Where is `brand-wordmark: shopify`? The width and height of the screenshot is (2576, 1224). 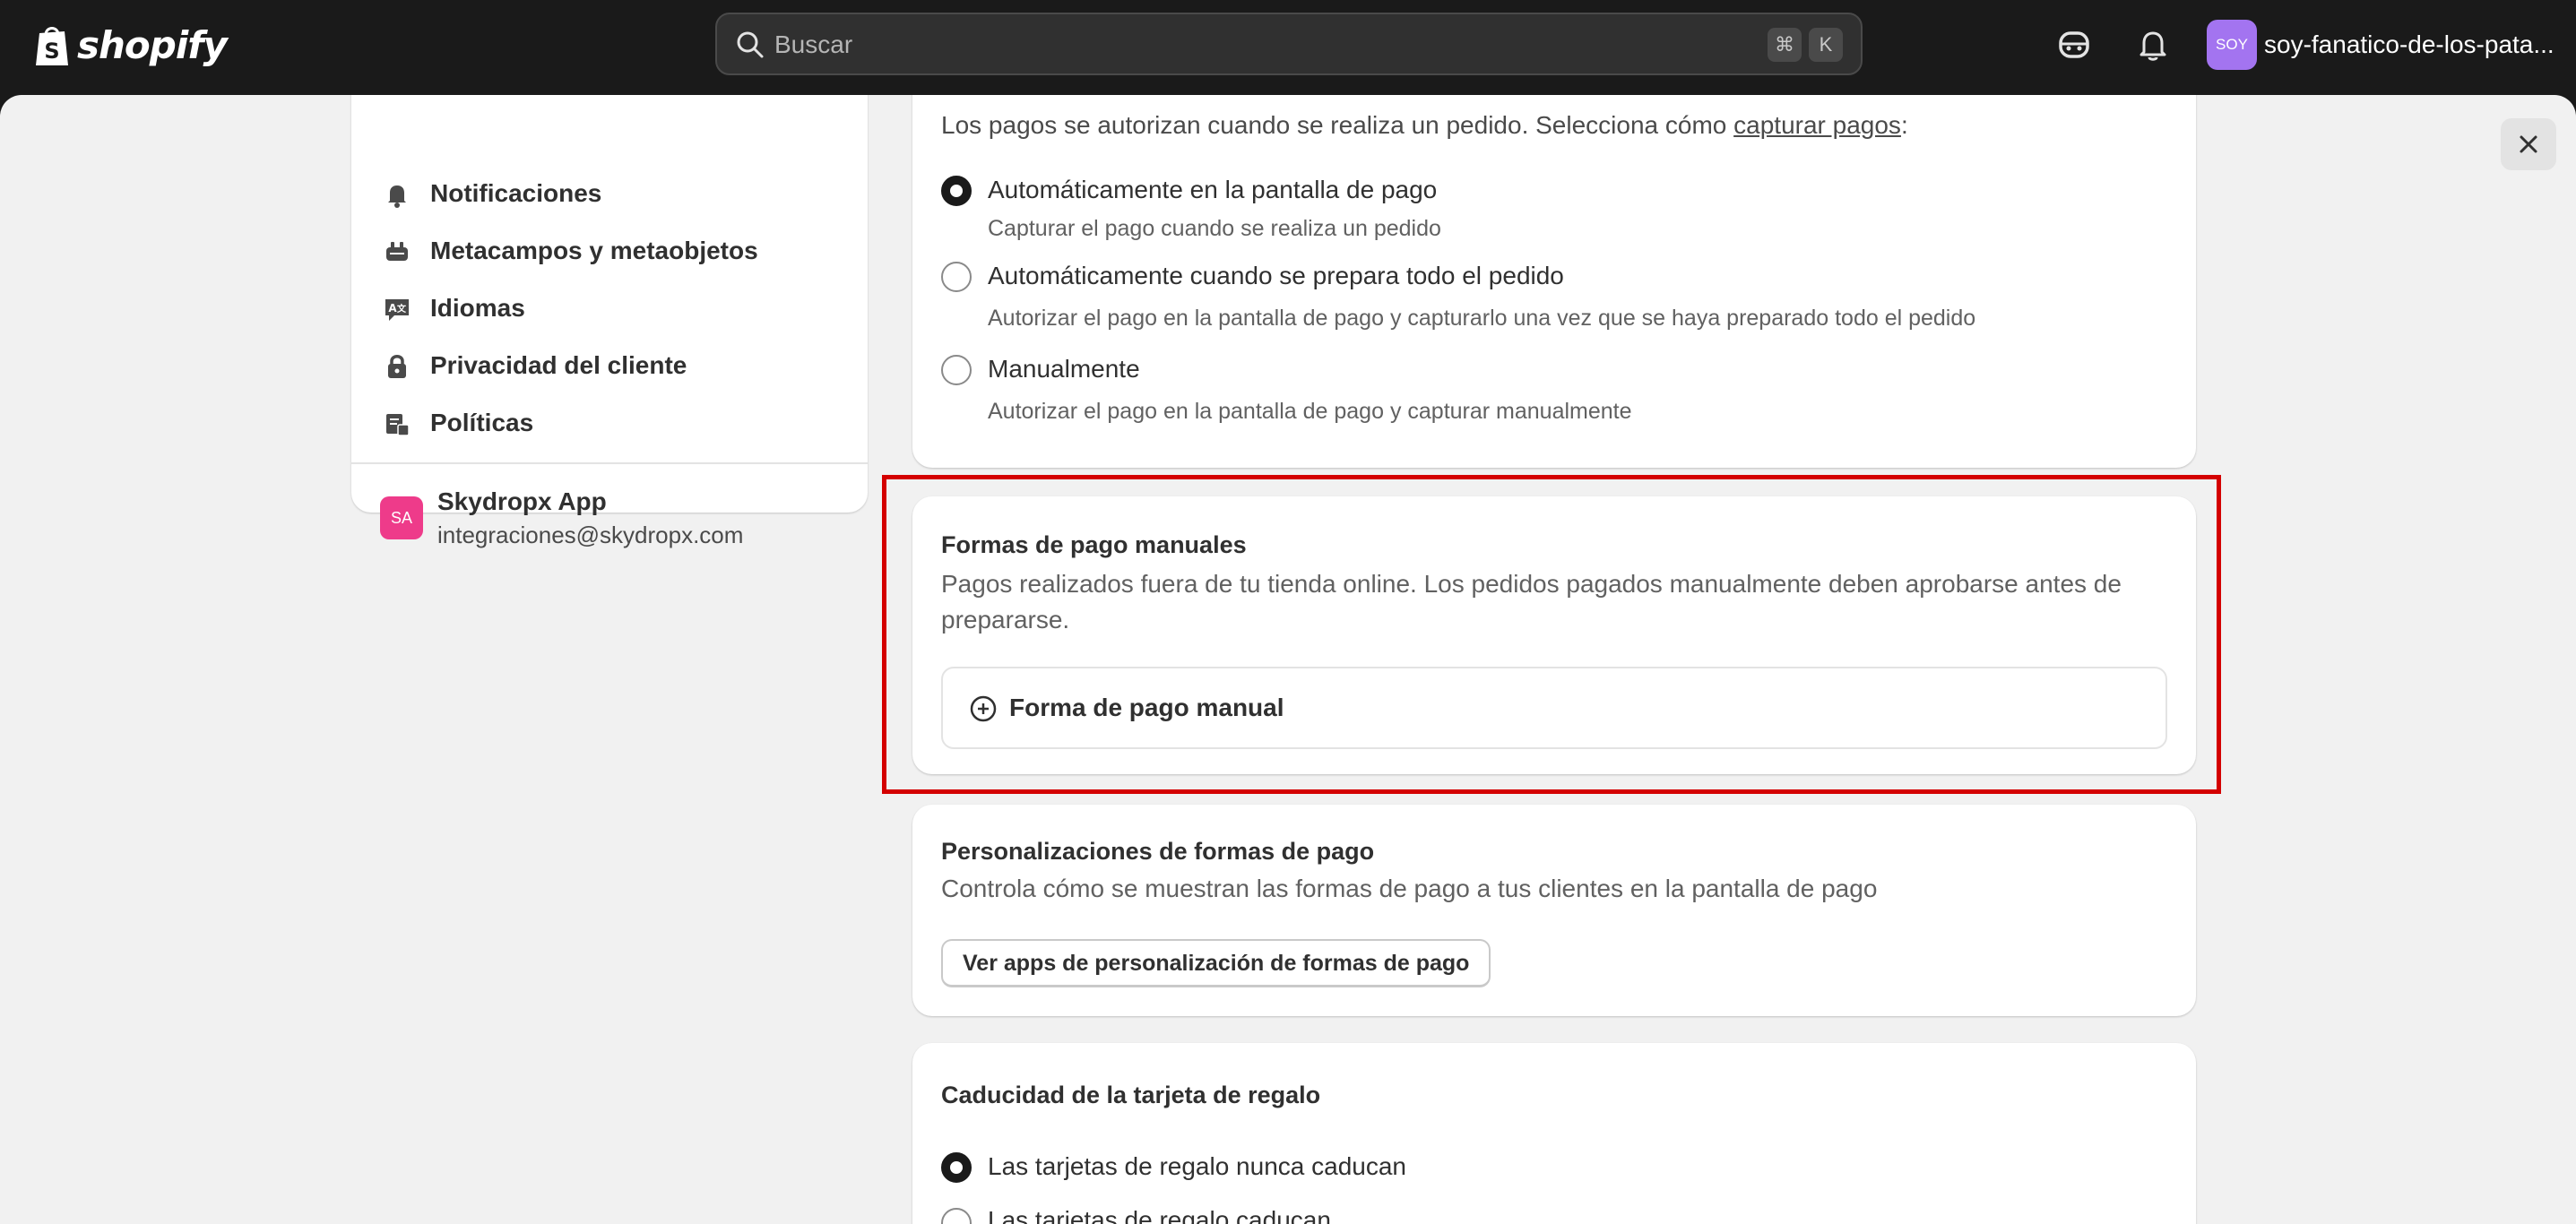
brand-wordmark: shopify is located at coordinates (152, 44).